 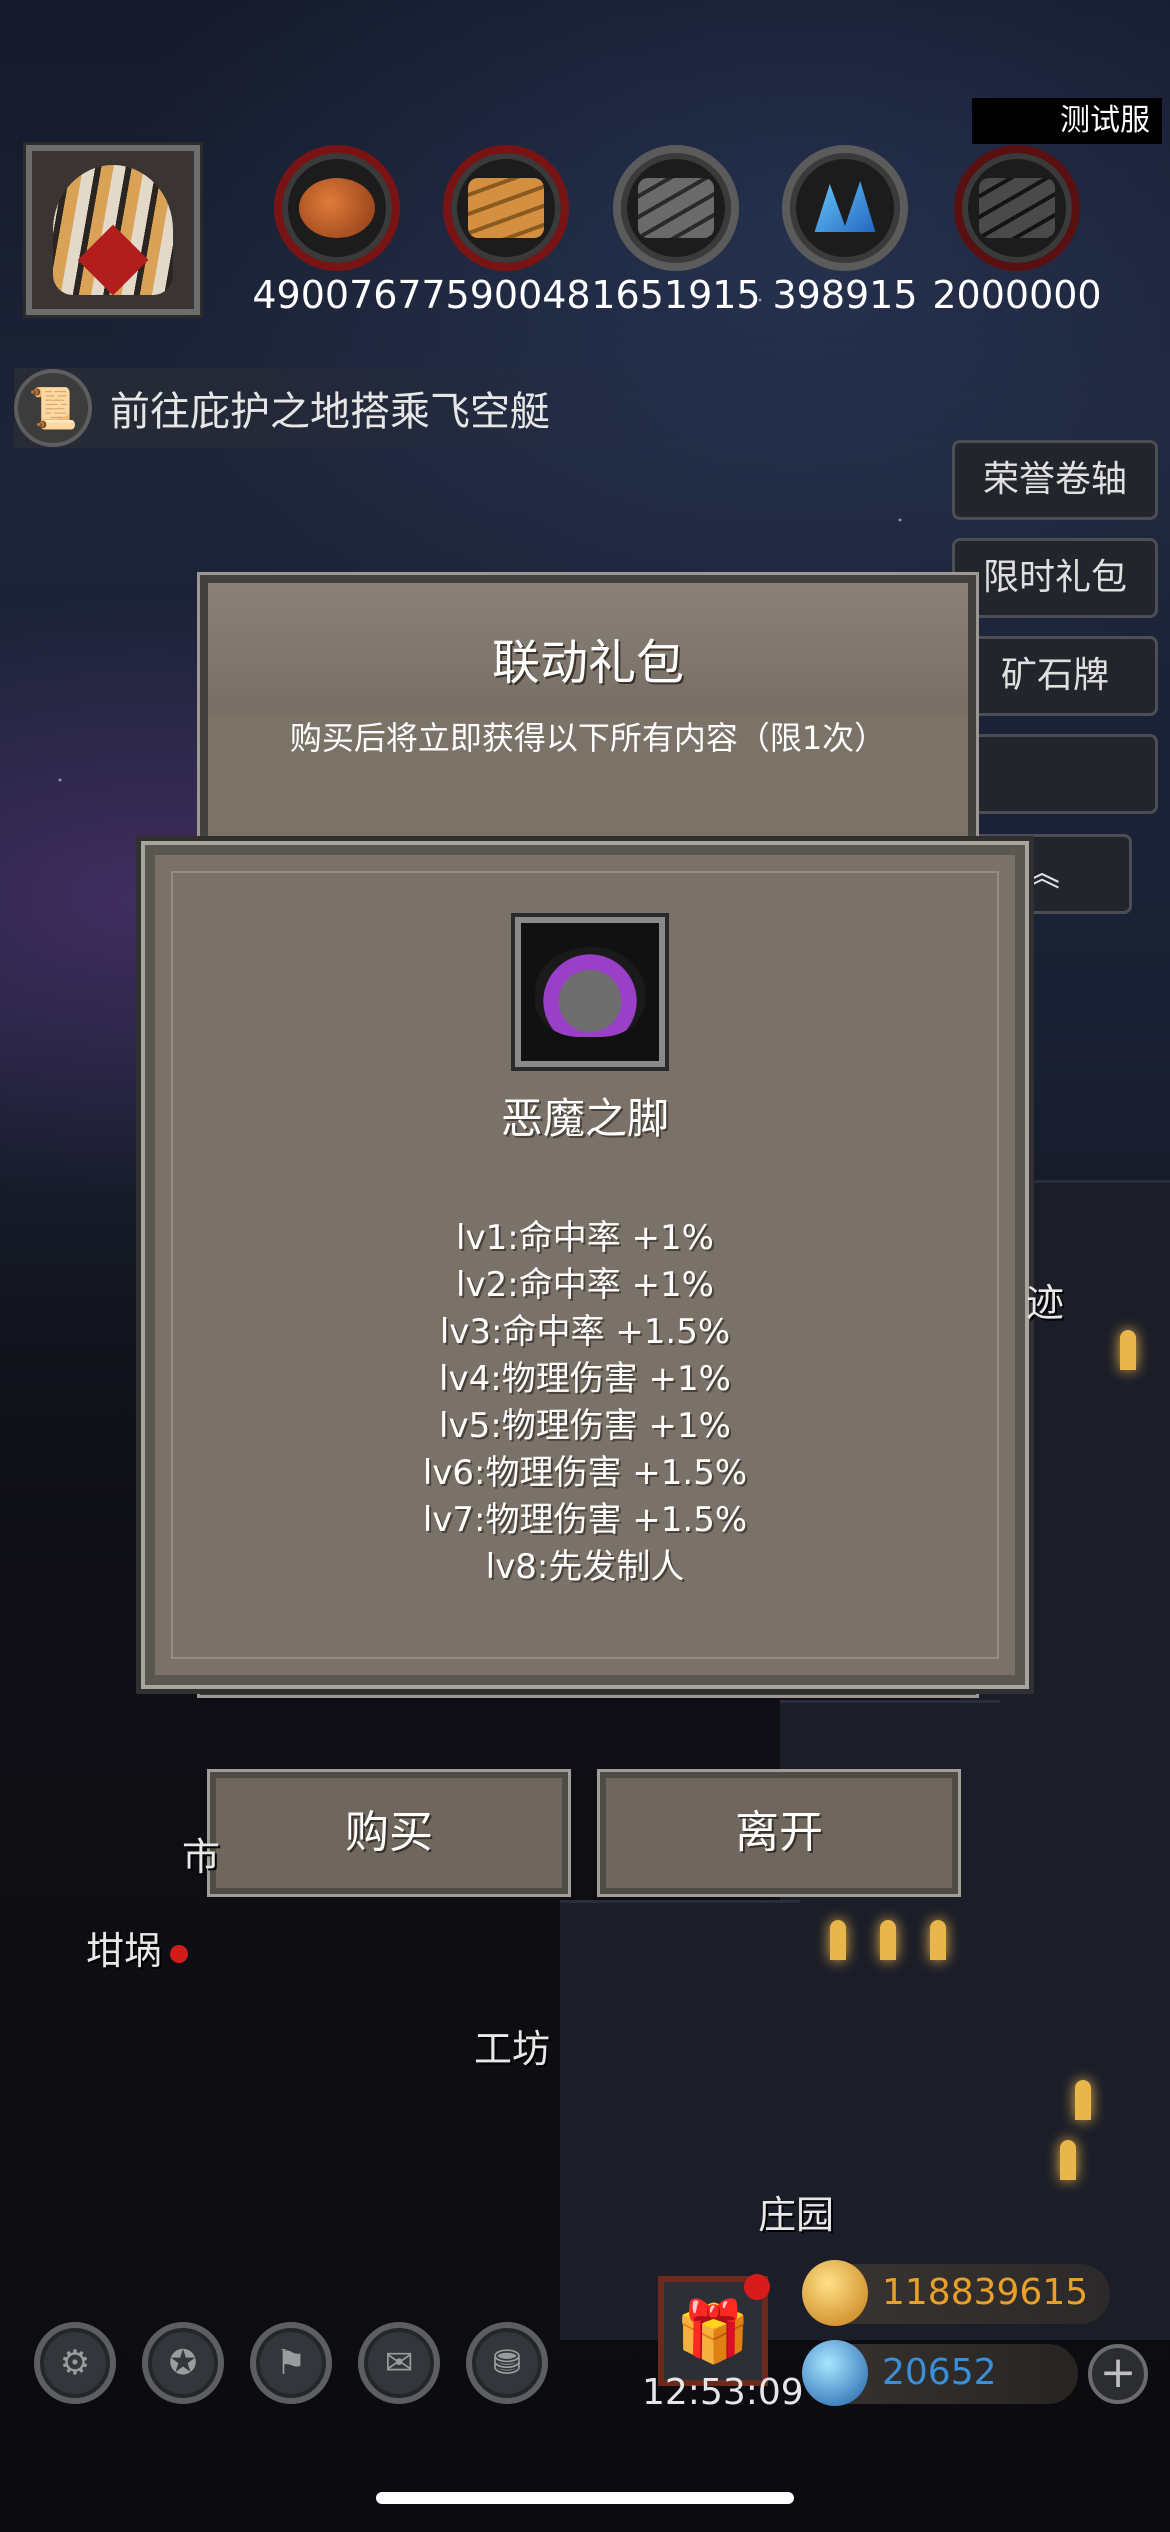 I want to click on tiger-avatar-icon, so click(x=113, y=230).